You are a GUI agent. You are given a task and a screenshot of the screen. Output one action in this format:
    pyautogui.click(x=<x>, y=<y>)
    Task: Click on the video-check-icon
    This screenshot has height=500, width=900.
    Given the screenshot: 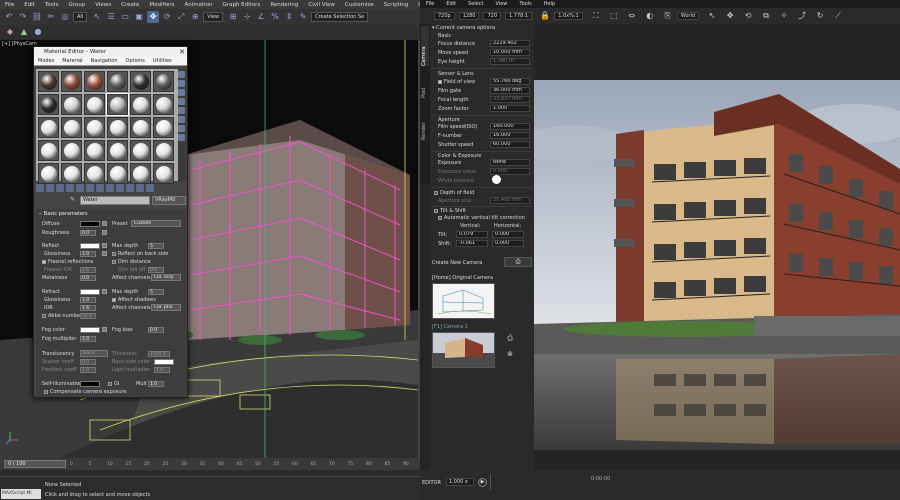 What is the action you would take?
    pyautogui.click(x=181, y=110)
    